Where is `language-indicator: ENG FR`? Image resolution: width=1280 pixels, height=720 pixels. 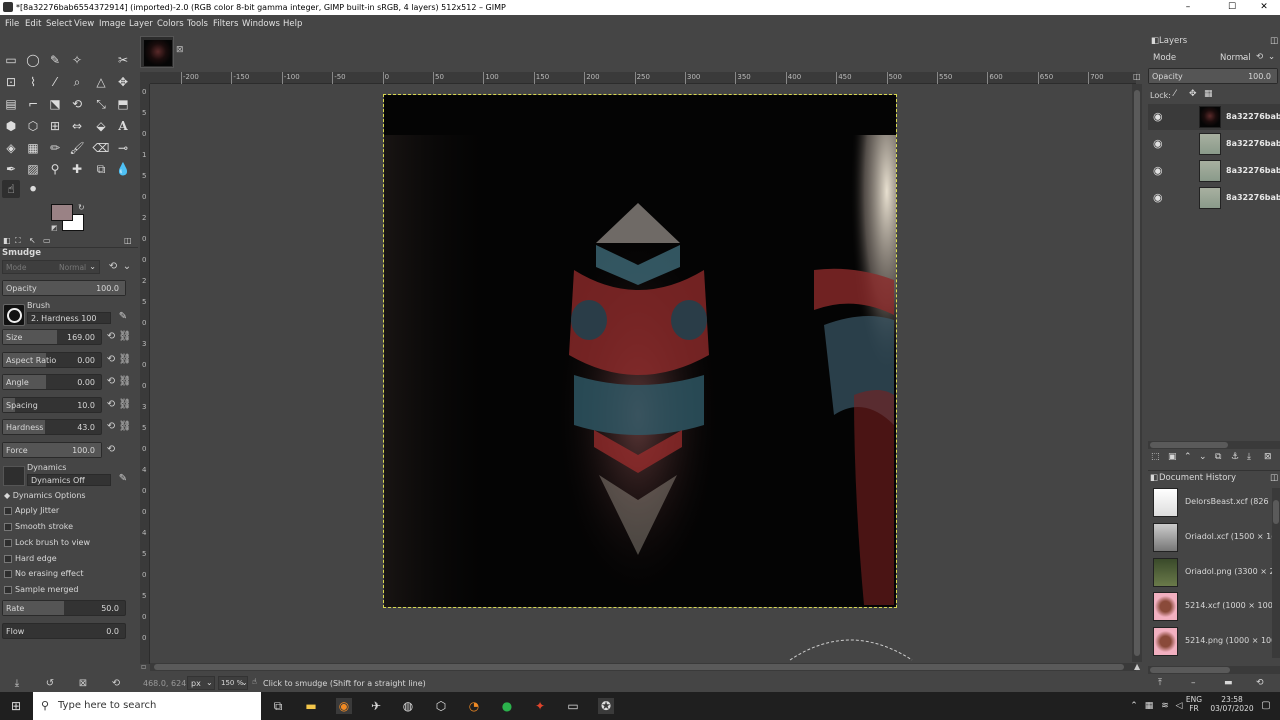 language-indicator: ENG FR is located at coordinates (1194, 707).